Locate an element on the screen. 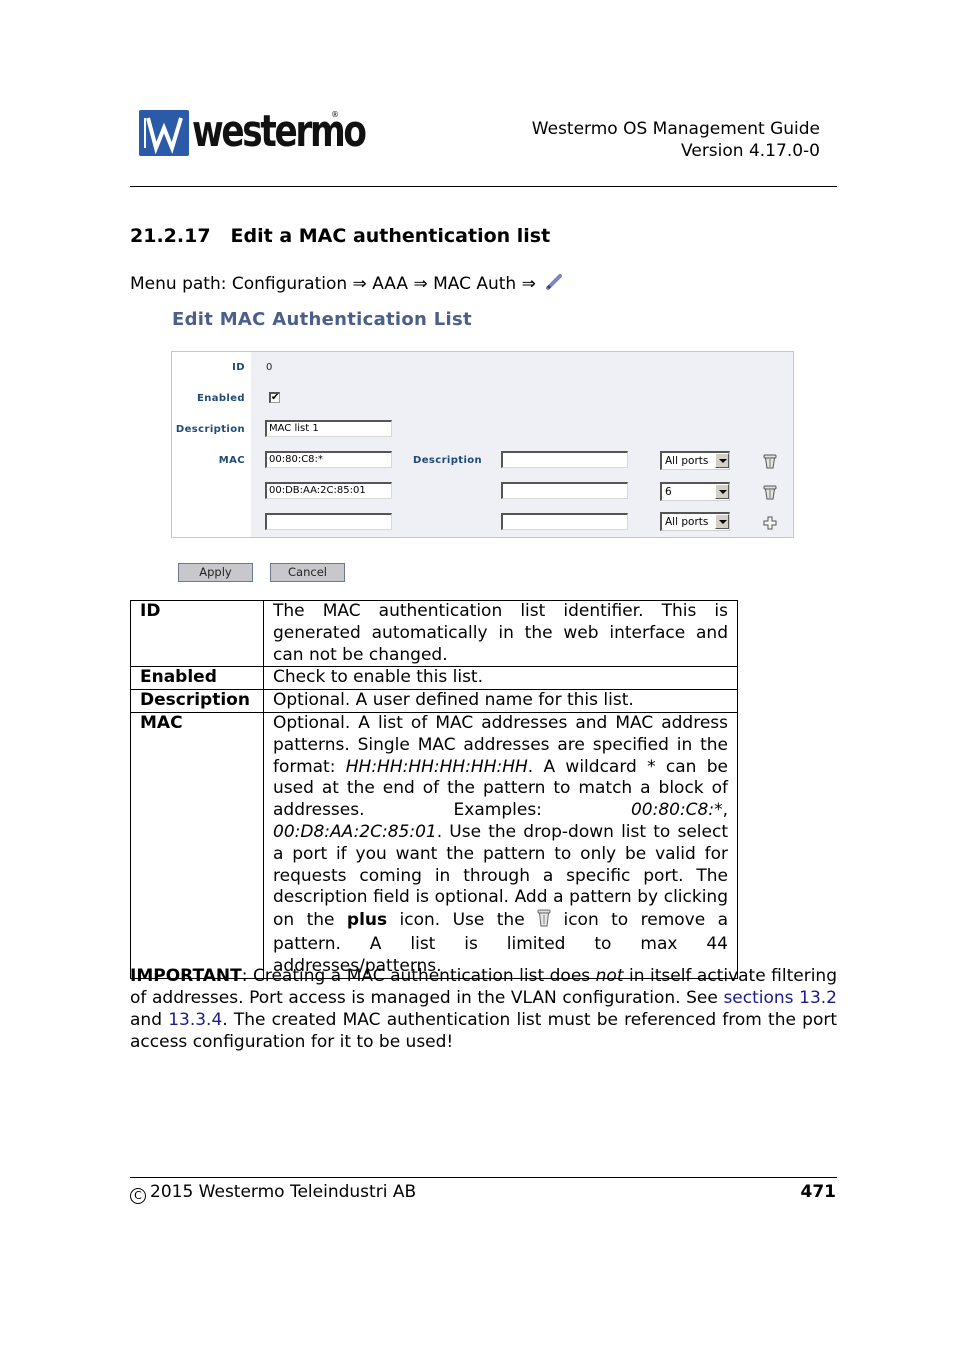 Image resolution: width=954 pixels, height=1350 pixels. table-key: ID is located at coordinates (197, 633).